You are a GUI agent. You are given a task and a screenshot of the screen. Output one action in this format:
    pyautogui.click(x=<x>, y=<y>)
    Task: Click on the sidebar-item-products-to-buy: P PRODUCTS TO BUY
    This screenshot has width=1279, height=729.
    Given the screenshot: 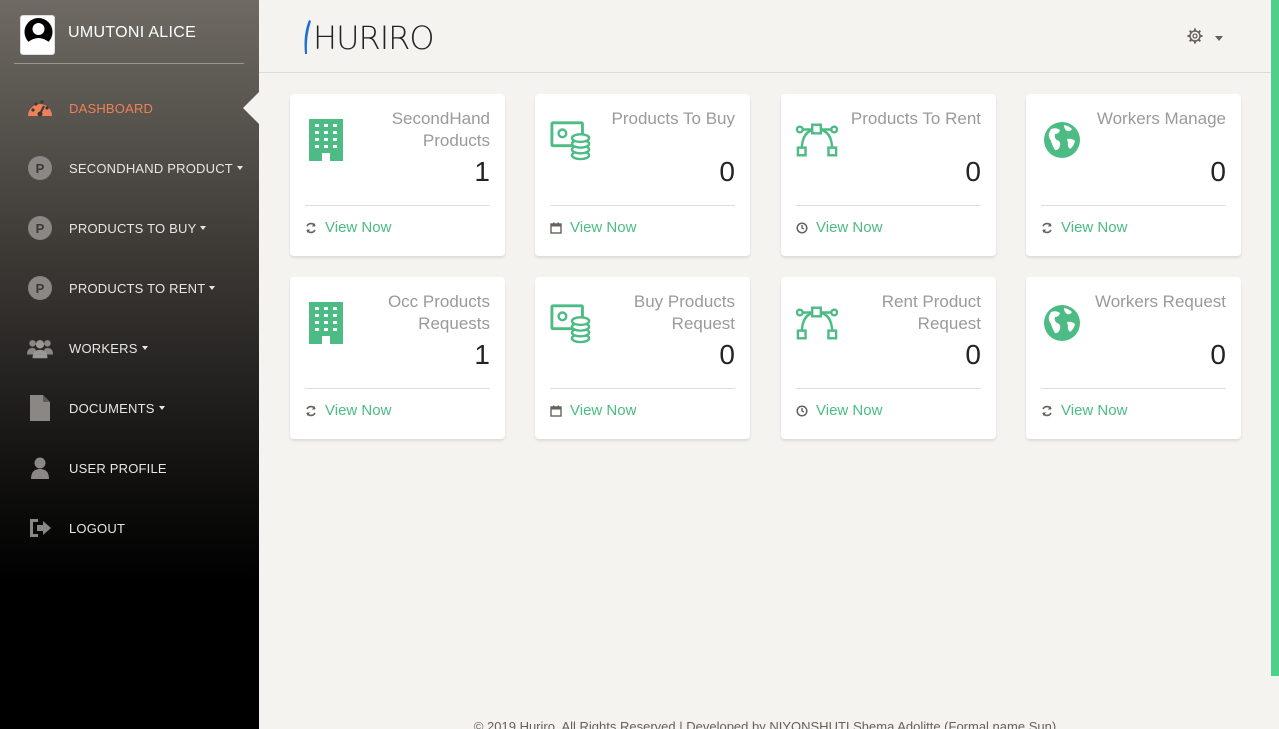 What is the action you would take?
    pyautogui.click(x=129, y=228)
    